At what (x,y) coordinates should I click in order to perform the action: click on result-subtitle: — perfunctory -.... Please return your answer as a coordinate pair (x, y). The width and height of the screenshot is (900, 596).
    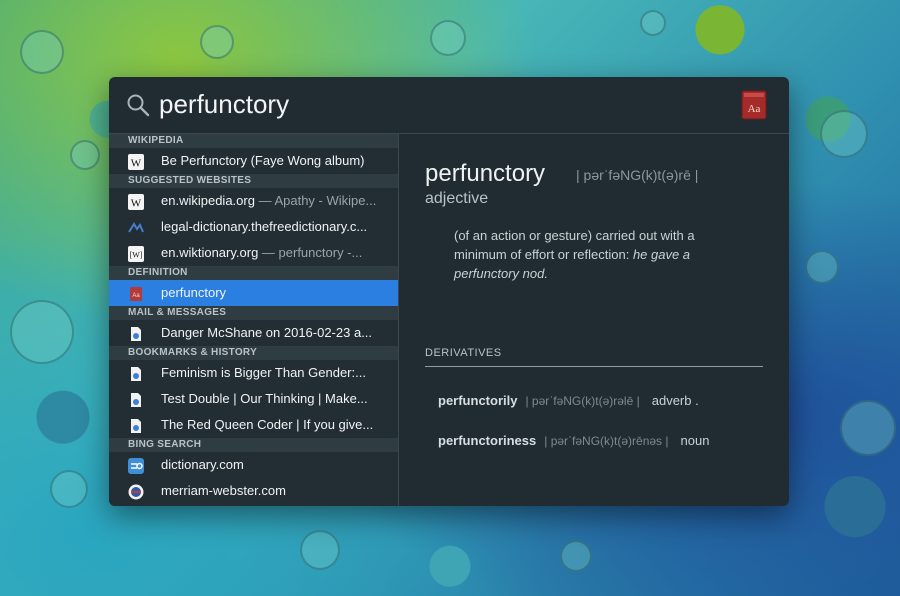
    Looking at the image, I should click on (310, 252).